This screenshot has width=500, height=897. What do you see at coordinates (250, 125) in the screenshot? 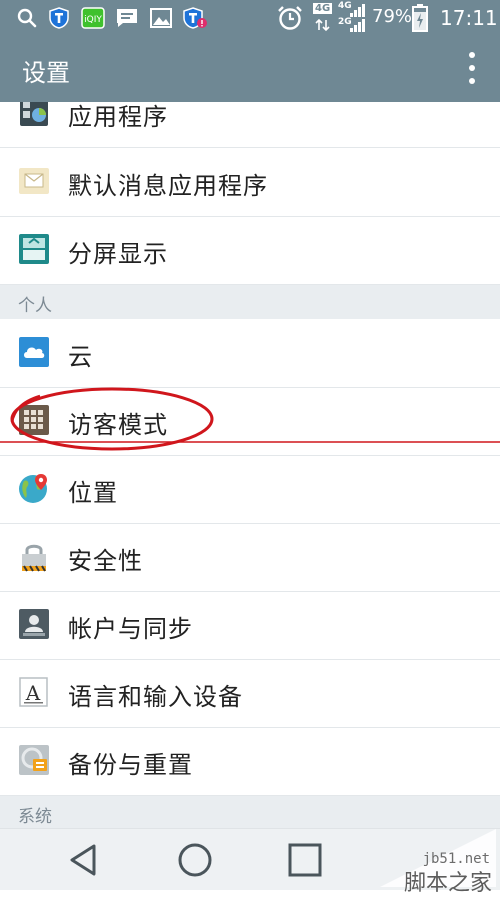
I see `settings-item-apps: 应用程序` at bounding box center [250, 125].